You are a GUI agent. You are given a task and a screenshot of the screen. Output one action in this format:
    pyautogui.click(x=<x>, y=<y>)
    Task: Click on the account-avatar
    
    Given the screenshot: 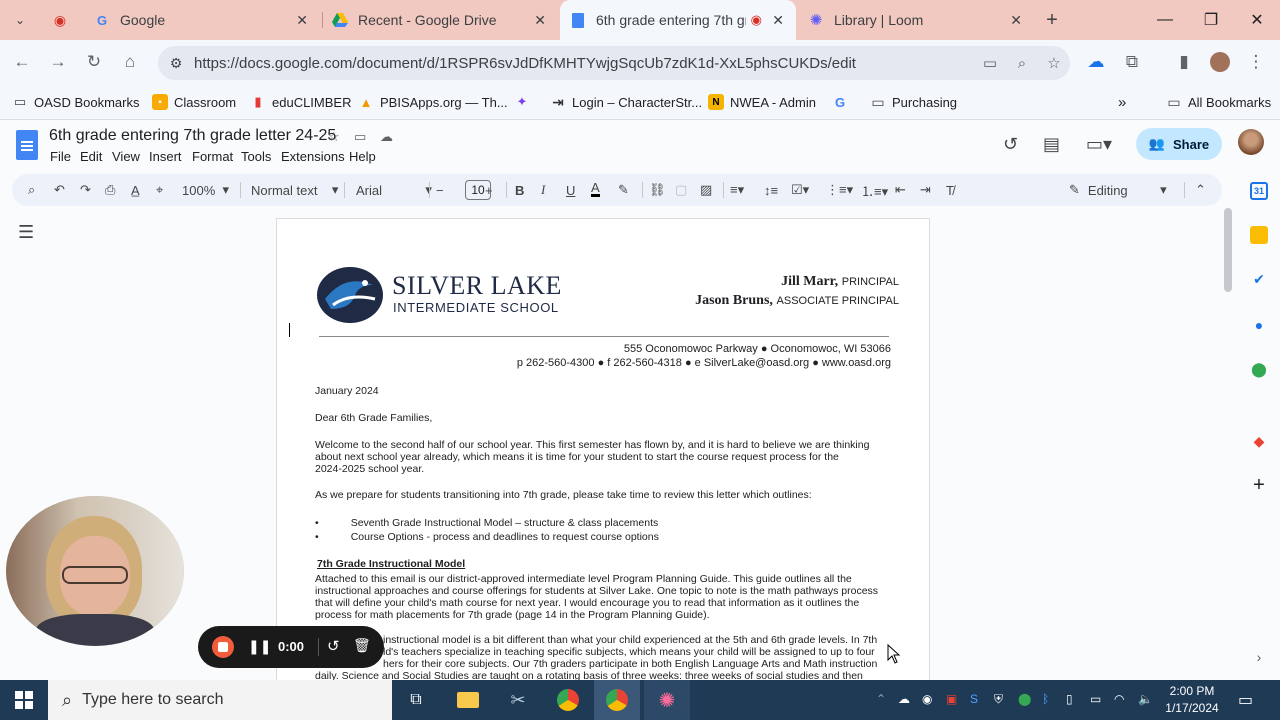 What is the action you would take?
    pyautogui.click(x=1251, y=142)
    